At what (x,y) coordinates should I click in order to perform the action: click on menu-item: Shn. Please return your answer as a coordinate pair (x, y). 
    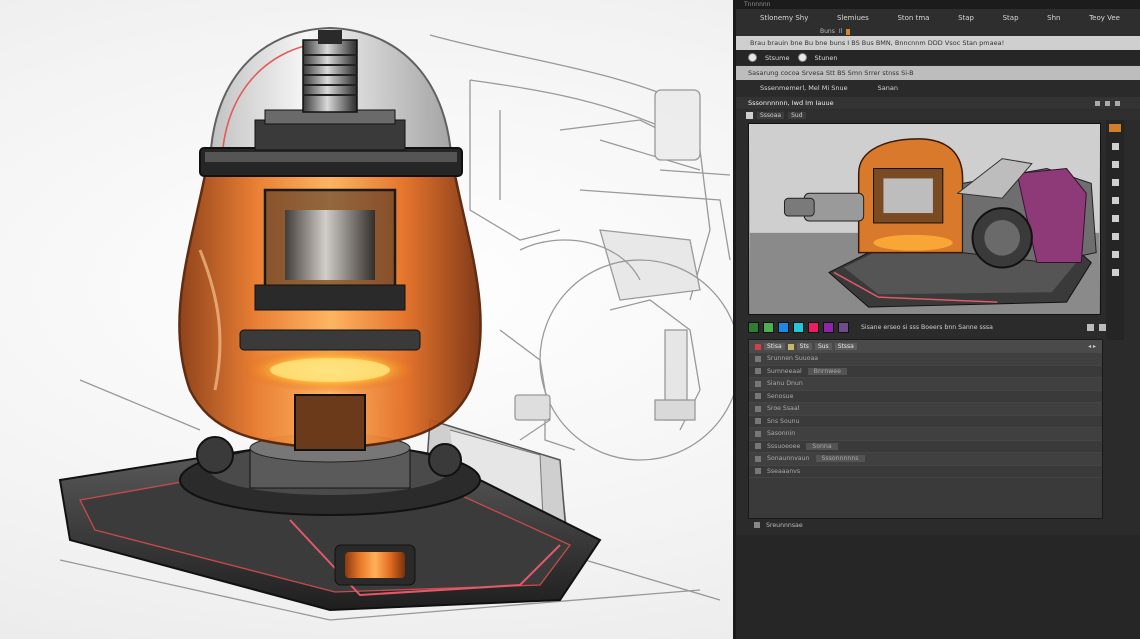
    Looking at the image, I should click on (1053, 18).